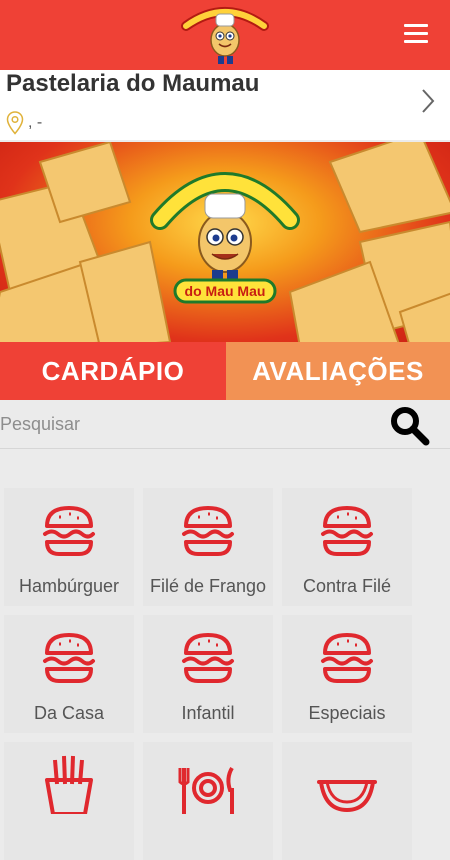 Image resolution: width=450 pixels, height=860 pixels. What do you see at coordinates (113, 371) in the screenshot?
I see `tab-cardapio: CARDÁPIO` at bounding box center [113, 371].